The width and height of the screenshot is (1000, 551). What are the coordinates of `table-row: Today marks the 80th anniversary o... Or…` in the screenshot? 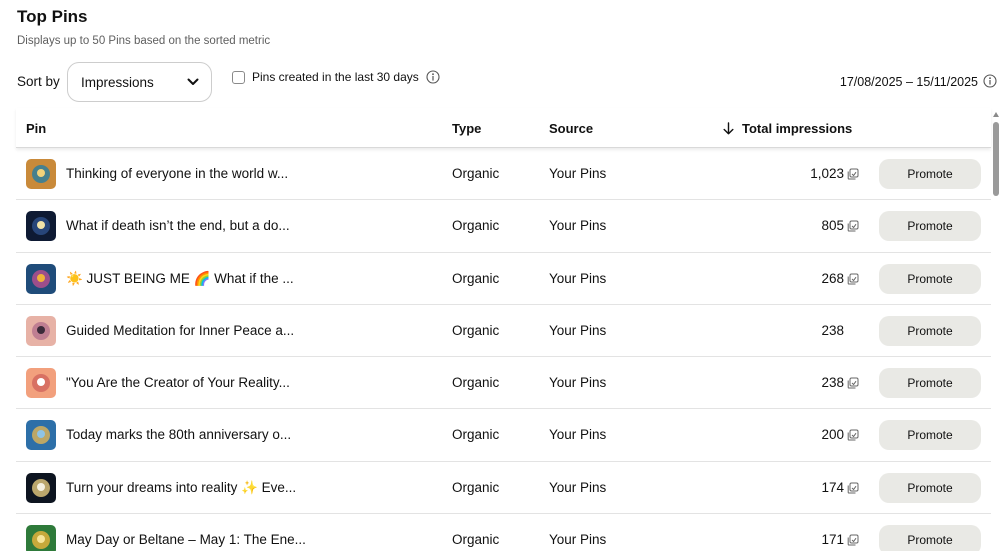 It's located at (503, 435).